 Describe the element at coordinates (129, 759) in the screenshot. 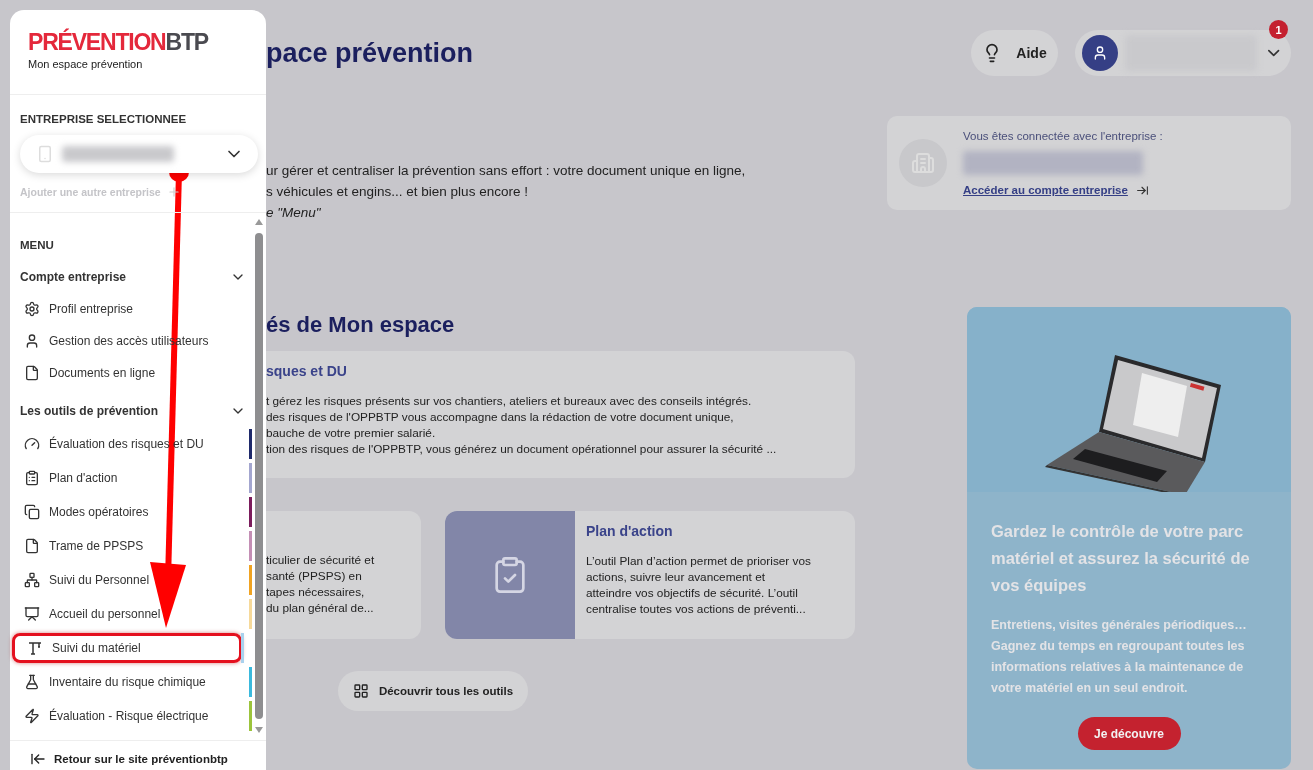

I see `back-link: Retour sur le site préventionbtp` at that location.